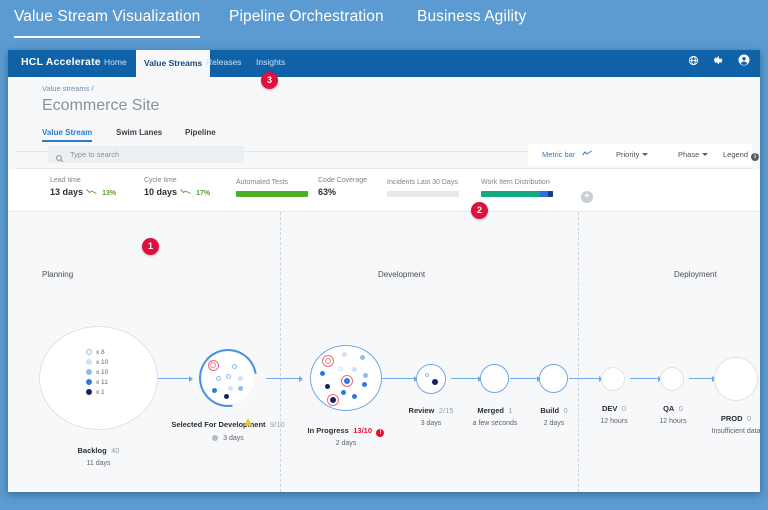 This screenshot has height=510, width=768. What do you see at coordinates (327, 192) in the screenshot?
I see `metric-value: 63%` at bounding box center [327, 192].